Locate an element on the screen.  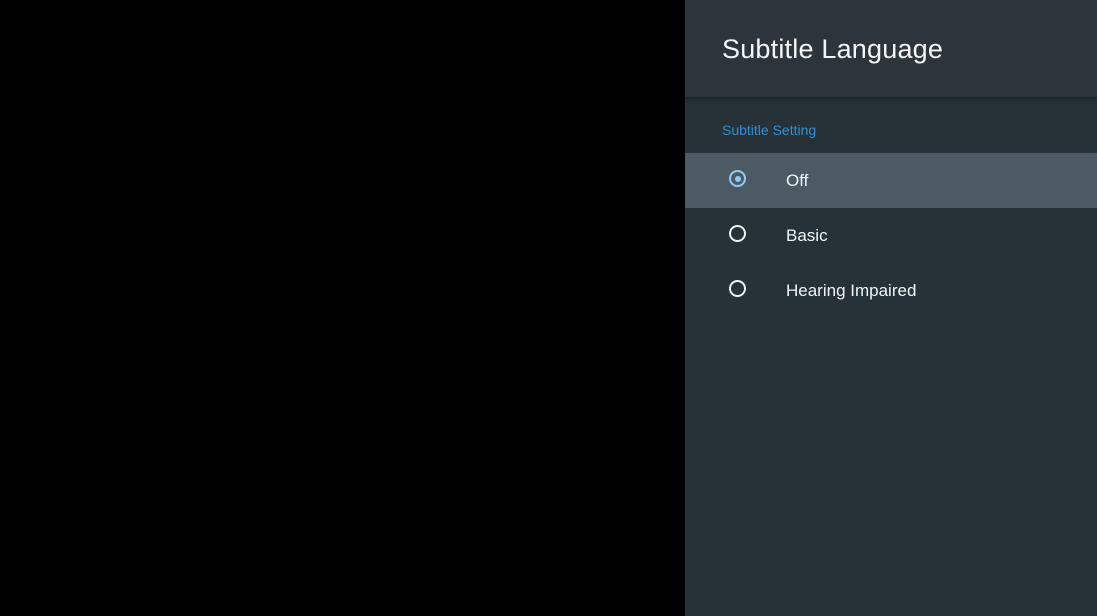
panel-title: Subtitle Language is located at coordinates (833, 49).